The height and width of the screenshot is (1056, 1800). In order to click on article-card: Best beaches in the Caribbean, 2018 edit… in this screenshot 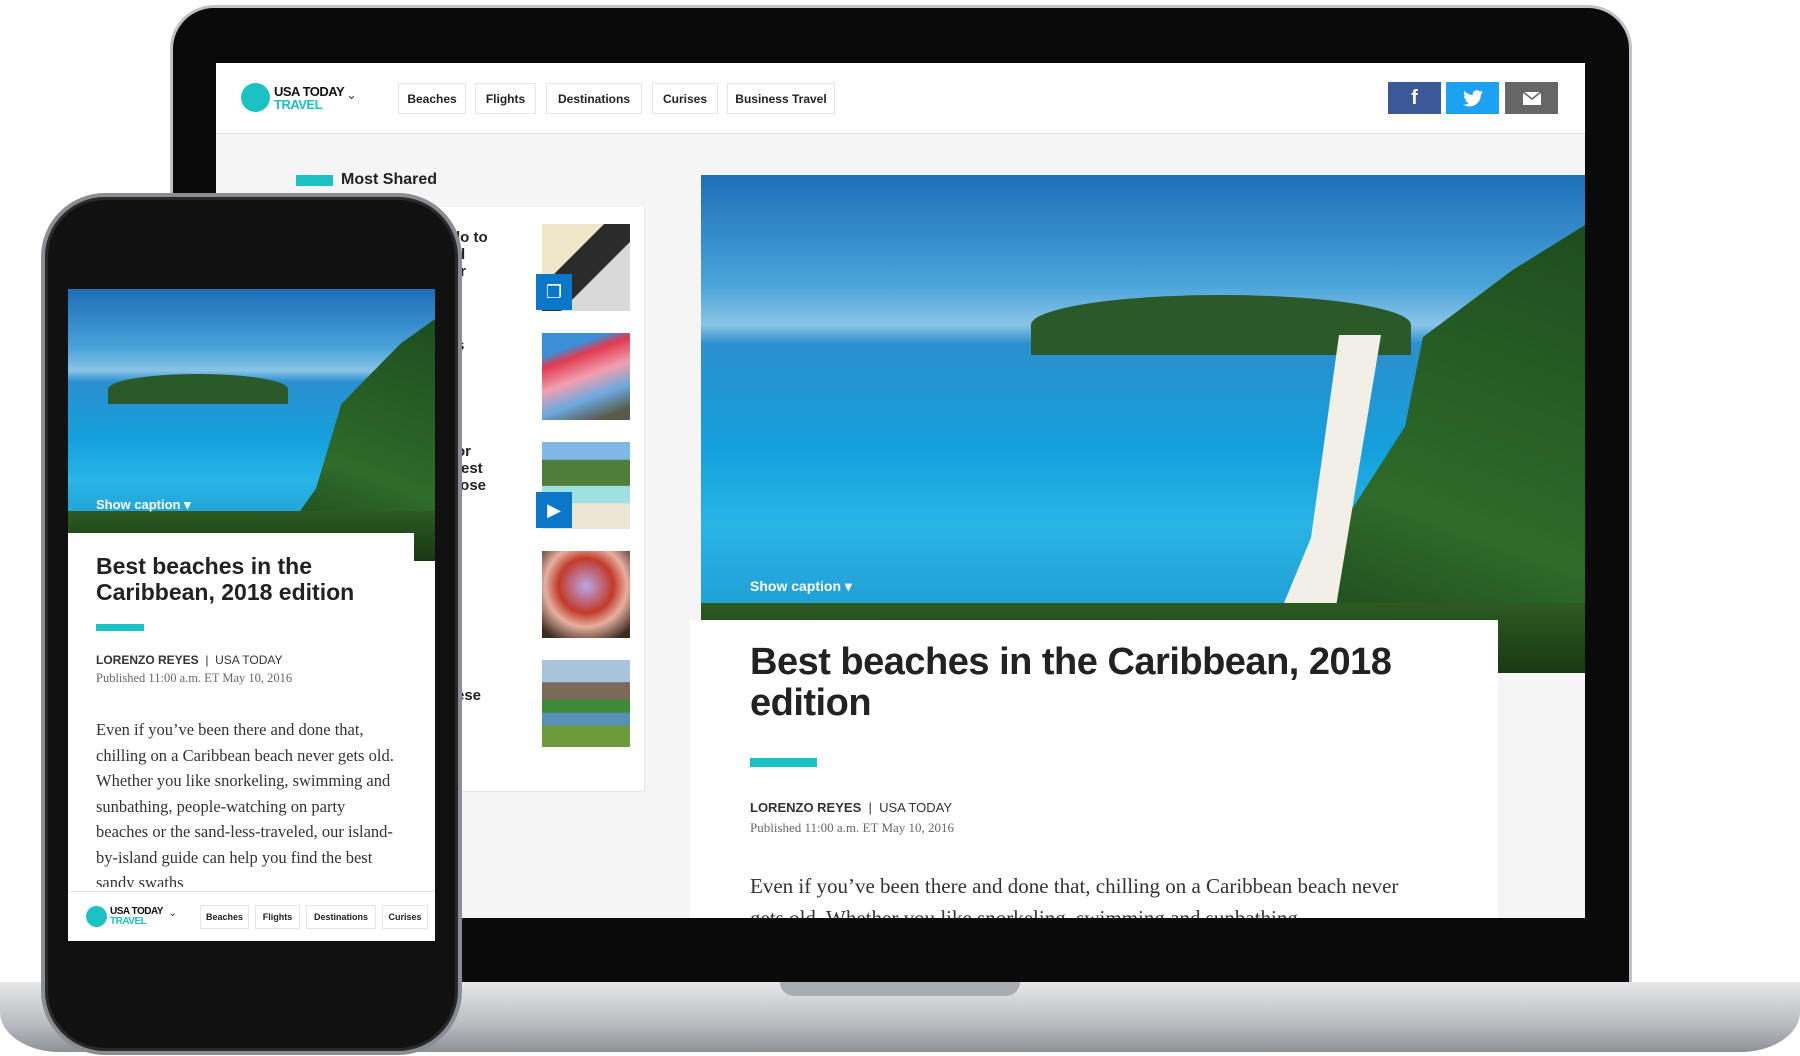, I will do `click(1094, 769)`.